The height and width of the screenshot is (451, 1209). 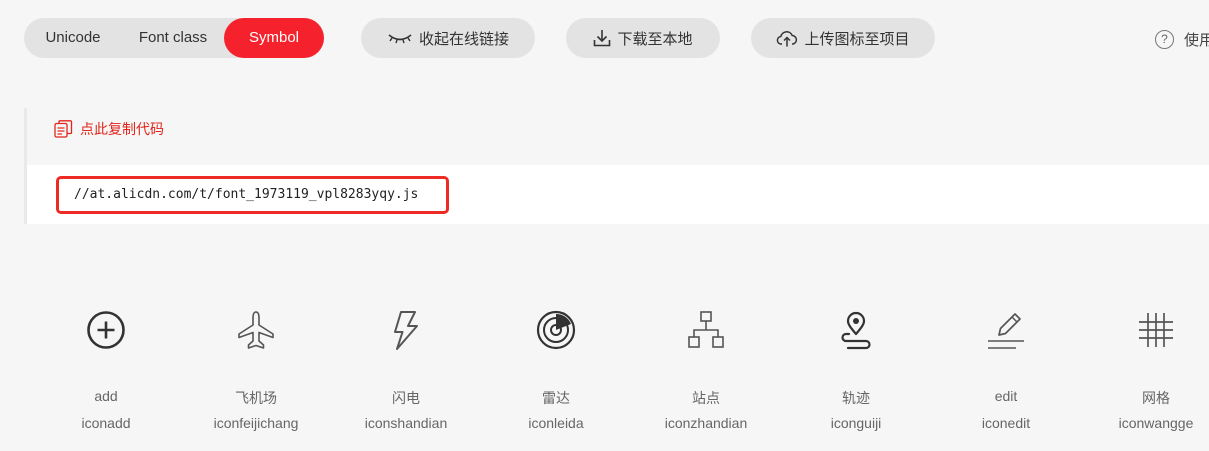 What do you see at coordinates (106, 375) in the screenshot?
I see `icon-card-add: add iconadd` at bounding box center [106, 375].